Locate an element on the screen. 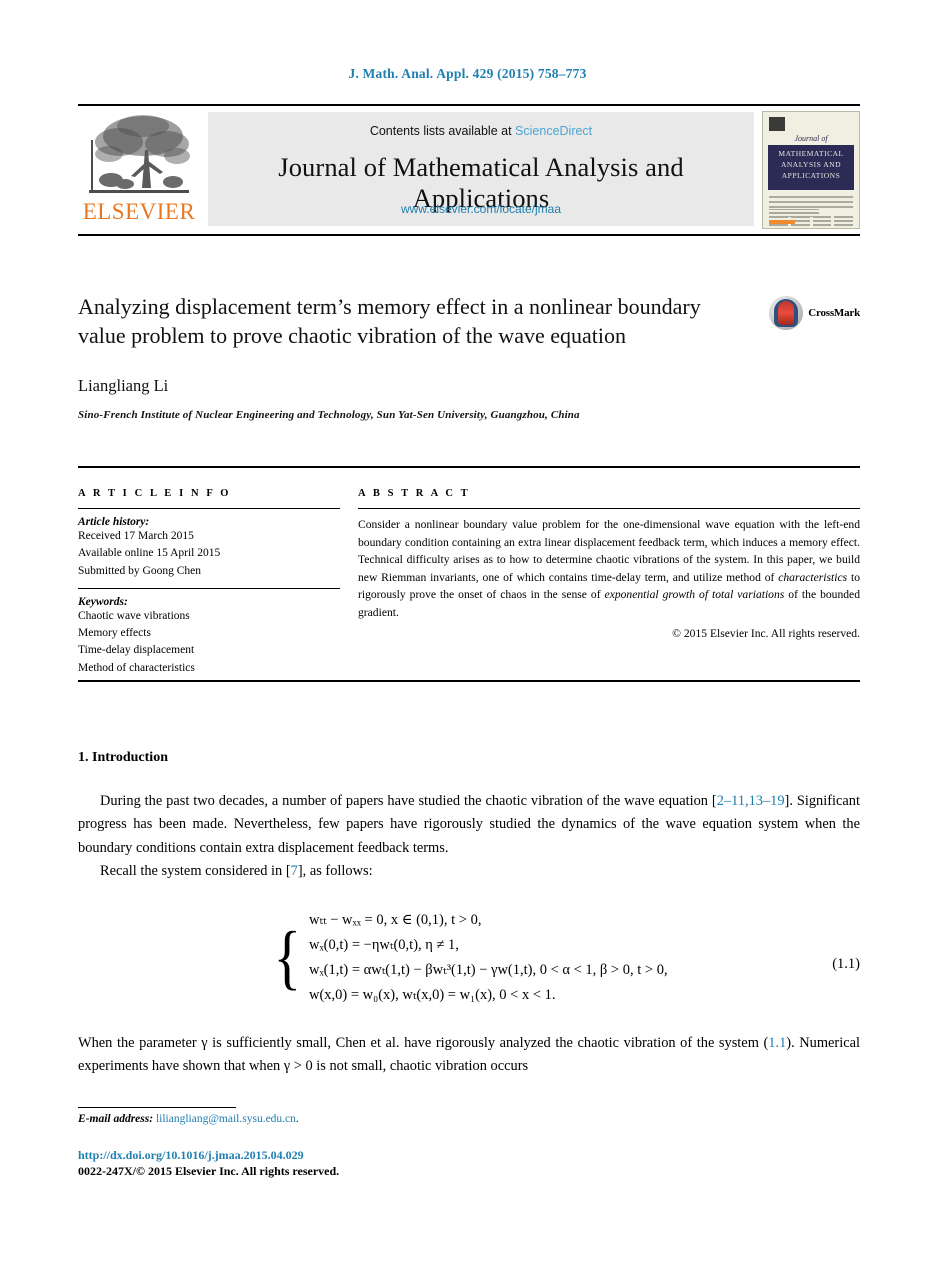 This screenshot has height=1266, width=935. abstract-italic-2: exponential growth of total variations is located at coordinates (694, 595).